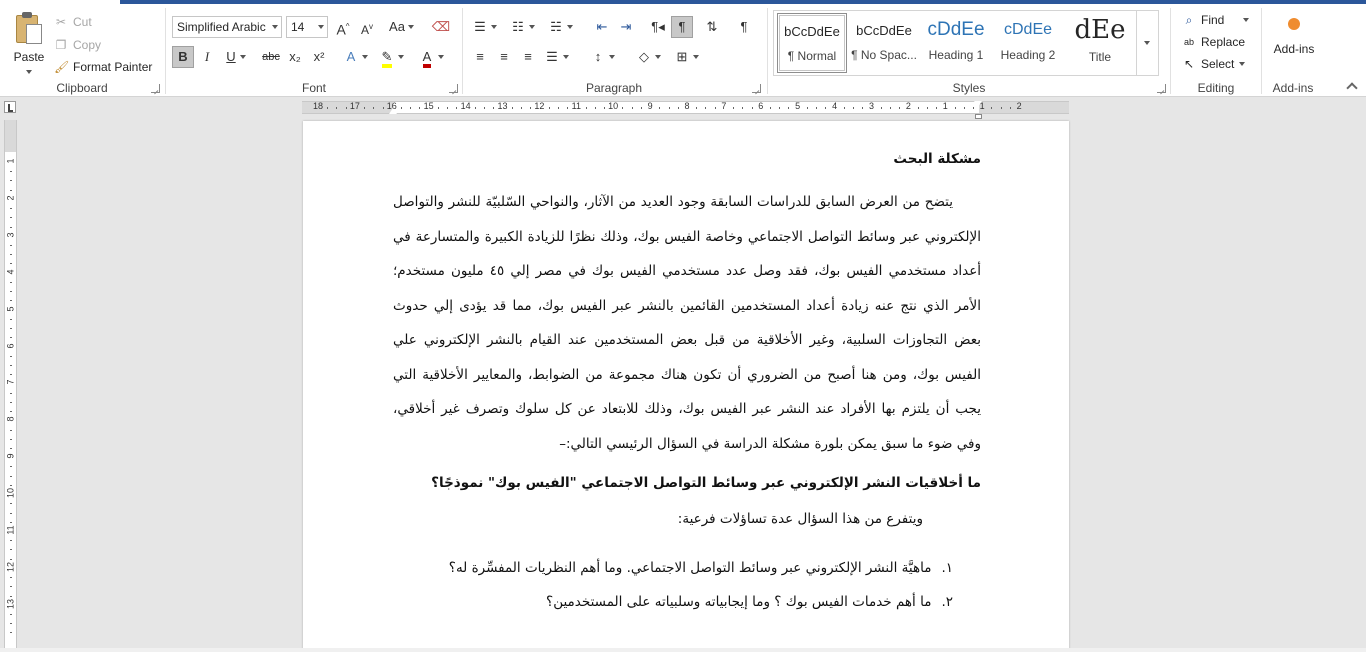 This screenshot has width=1366, height=652. I want to click on text-effects-button: A, so click(354, 57).